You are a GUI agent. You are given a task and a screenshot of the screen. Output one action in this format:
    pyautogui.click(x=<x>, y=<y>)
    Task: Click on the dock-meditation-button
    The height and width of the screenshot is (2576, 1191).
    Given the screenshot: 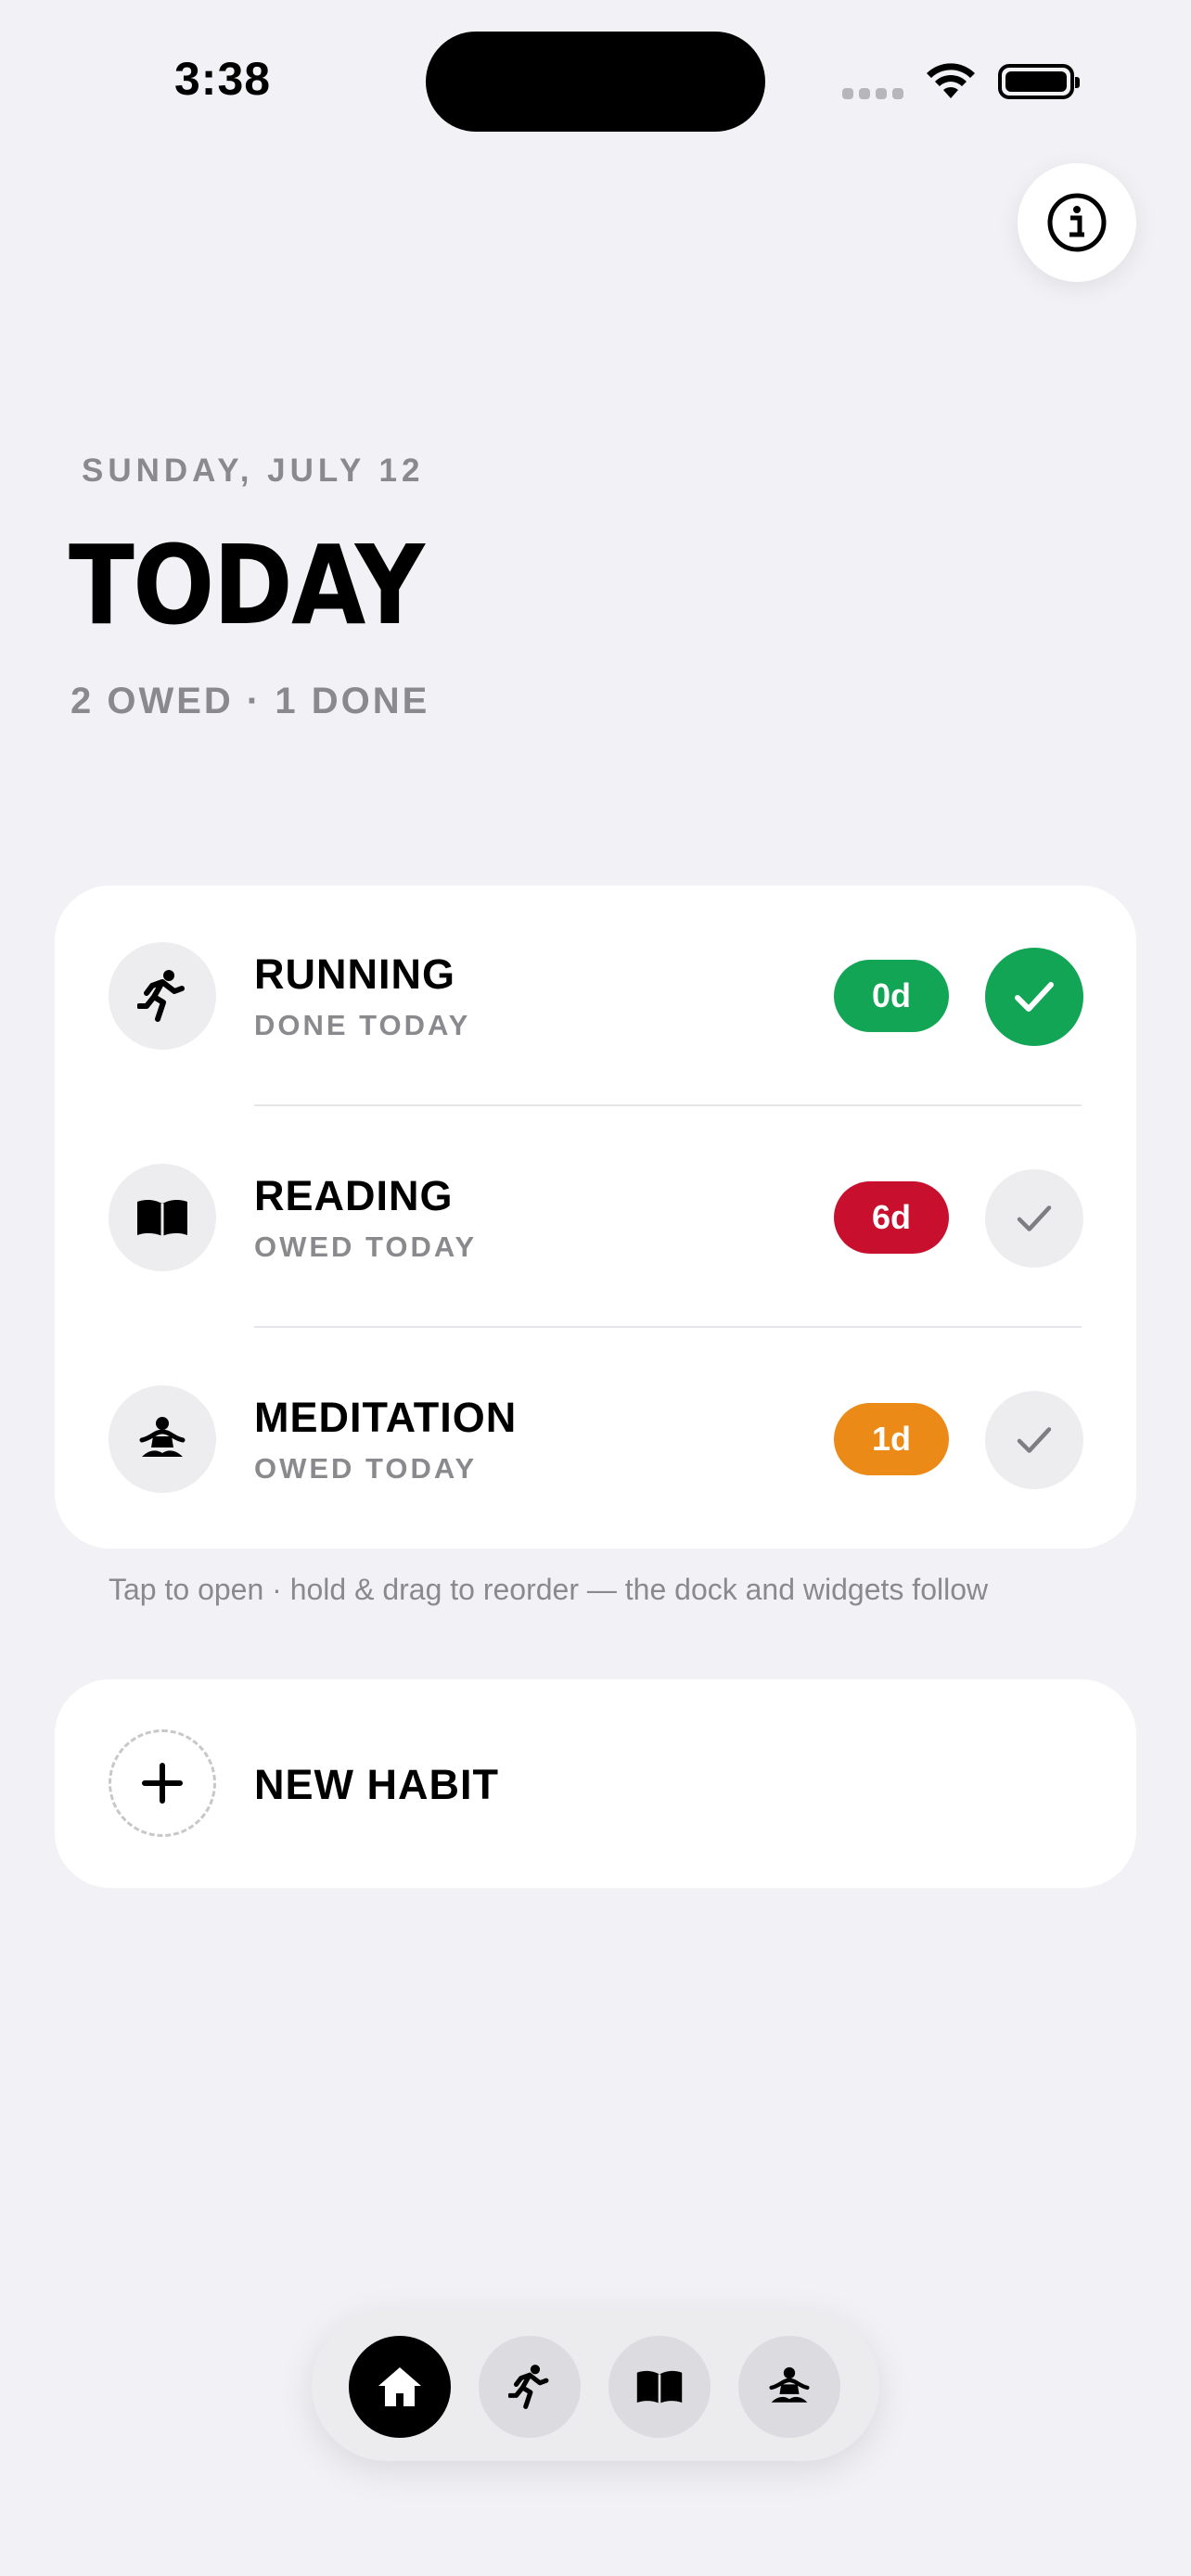 What is the action you would take?
    pyautogui.click(x=789, y=2387)
    